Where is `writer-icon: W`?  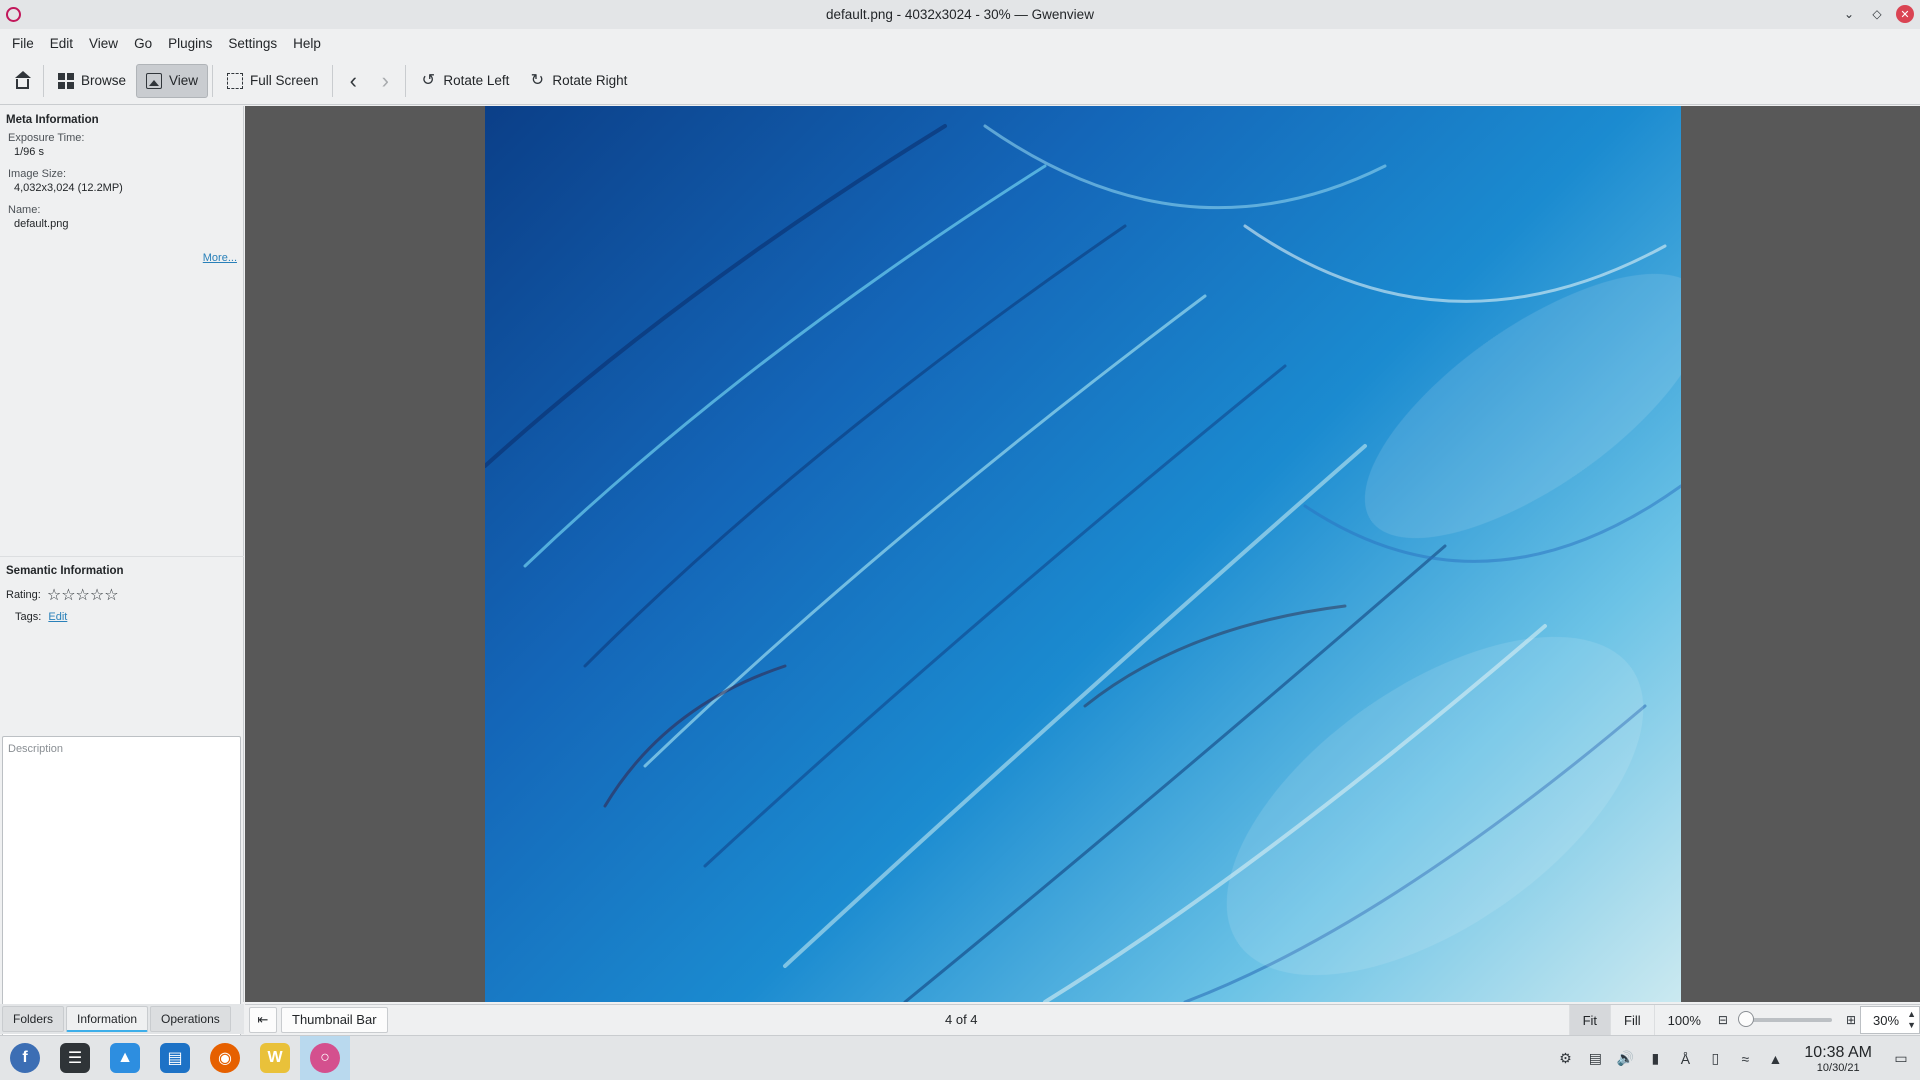
writer-icon: W is located at coordinates (275, 1058).